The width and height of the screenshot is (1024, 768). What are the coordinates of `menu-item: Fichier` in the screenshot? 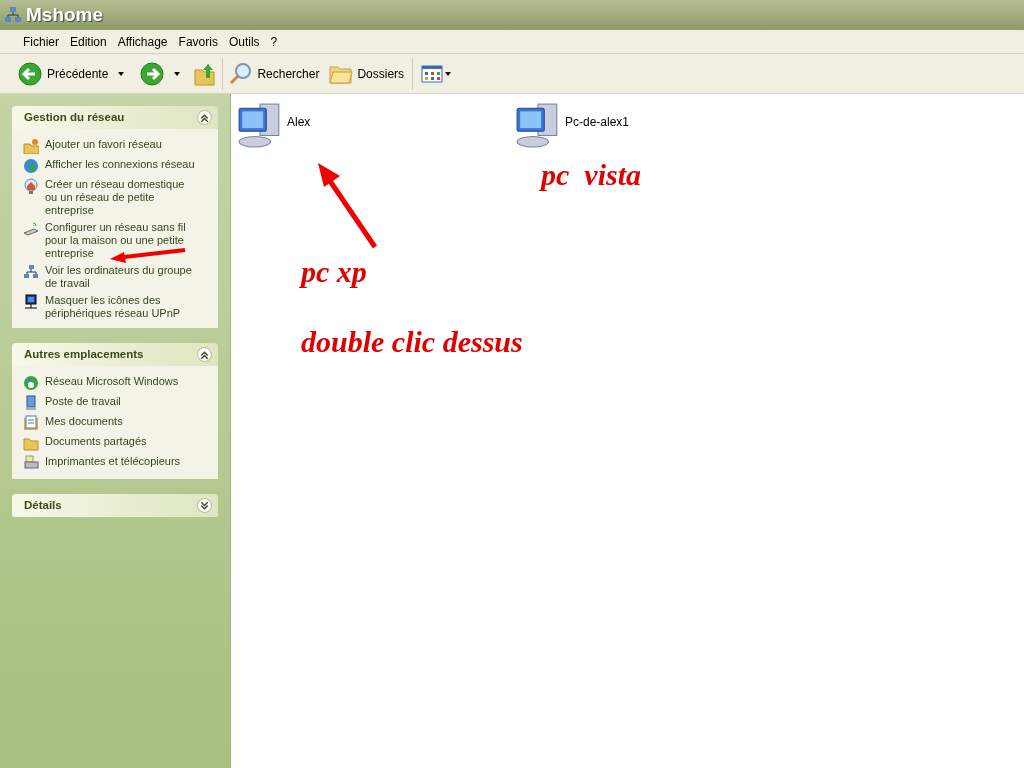 It's located at (41, 41).